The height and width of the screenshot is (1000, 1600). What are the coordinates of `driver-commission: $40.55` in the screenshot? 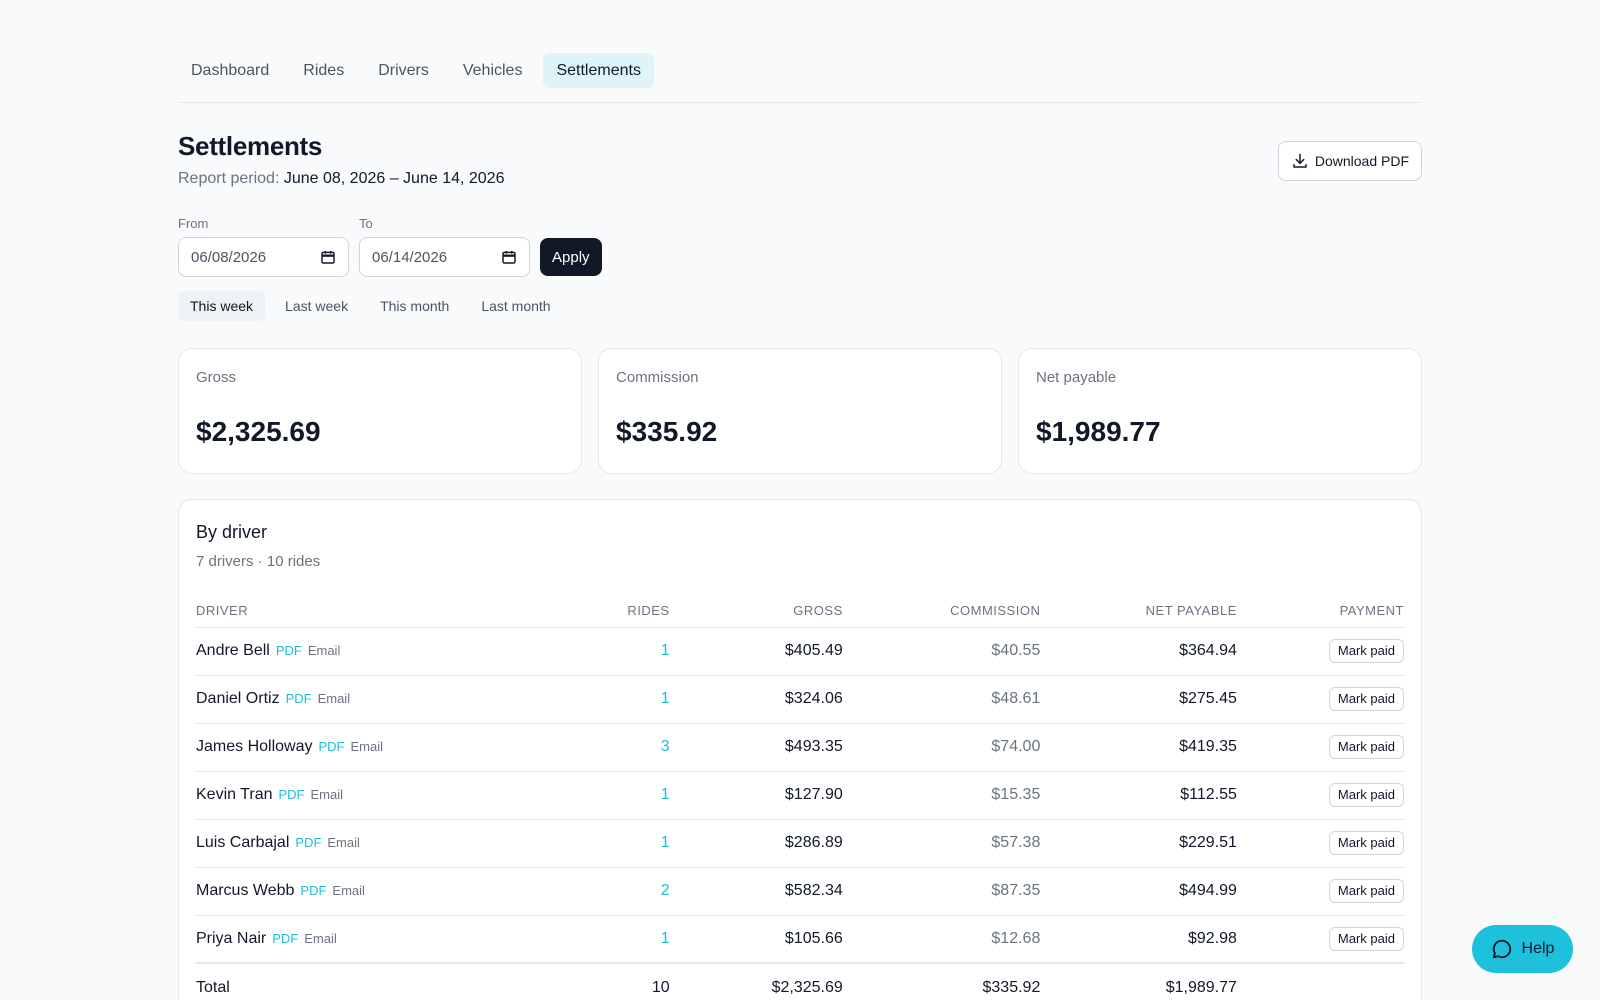 It's located at (941, 651).